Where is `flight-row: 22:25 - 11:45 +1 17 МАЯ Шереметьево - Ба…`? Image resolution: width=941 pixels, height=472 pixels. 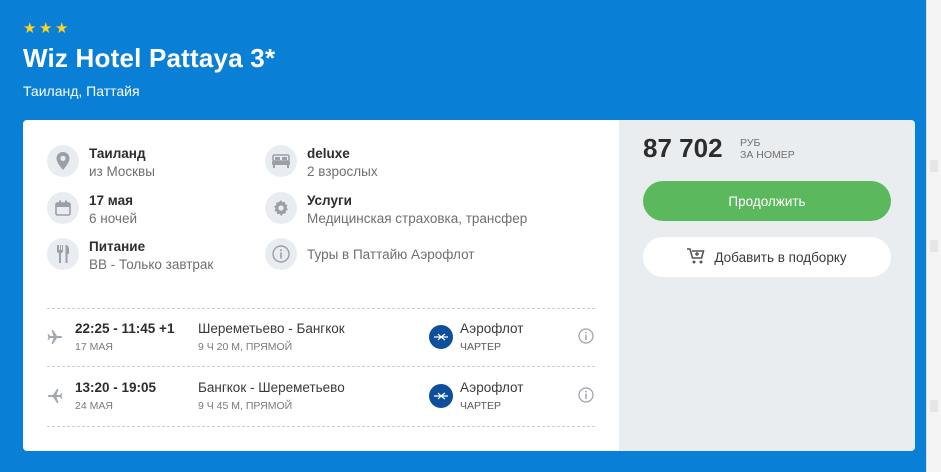 flight-row: 22:25 - 11:45 +1 17 МАЯ Шереметьево - Ба… is located at coordinates (321, 346).